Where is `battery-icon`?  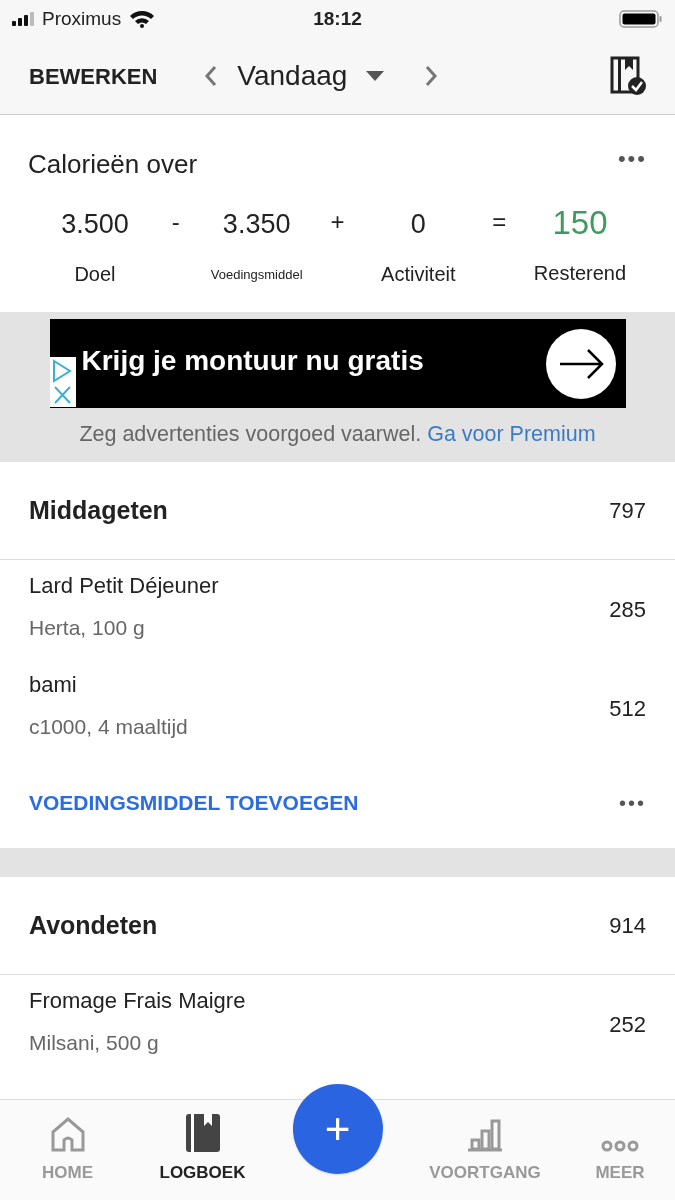
battery-icon is located at coordinates (641, 19).